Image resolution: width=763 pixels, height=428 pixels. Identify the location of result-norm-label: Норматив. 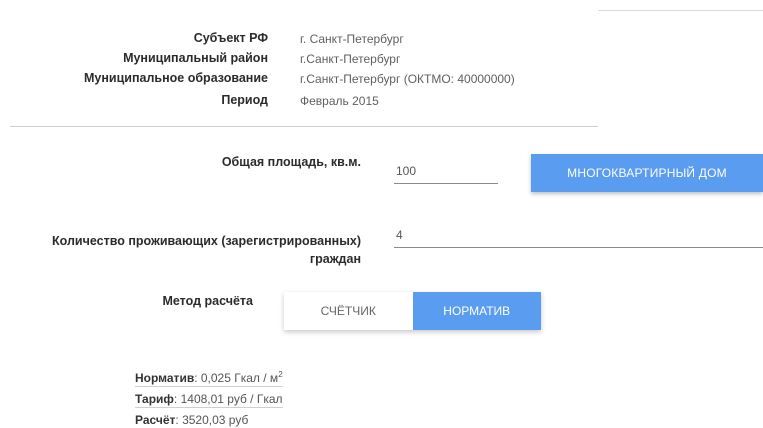
(165, 378).